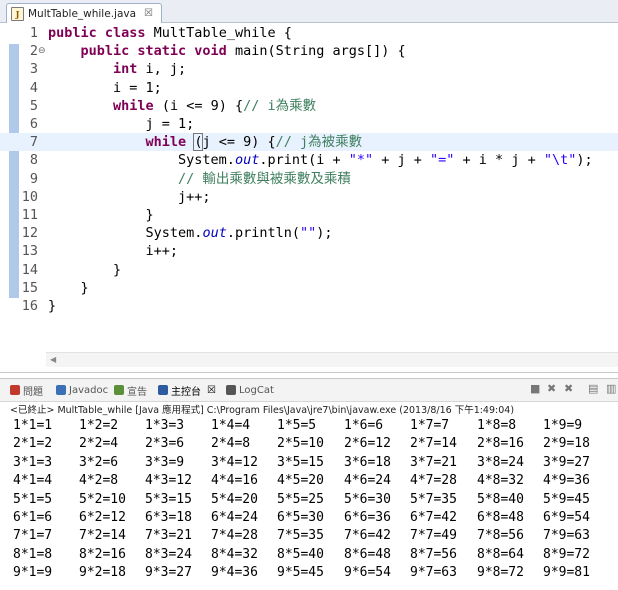  I want to click on scroll-lock-icon: ▥, so click(611, 388).